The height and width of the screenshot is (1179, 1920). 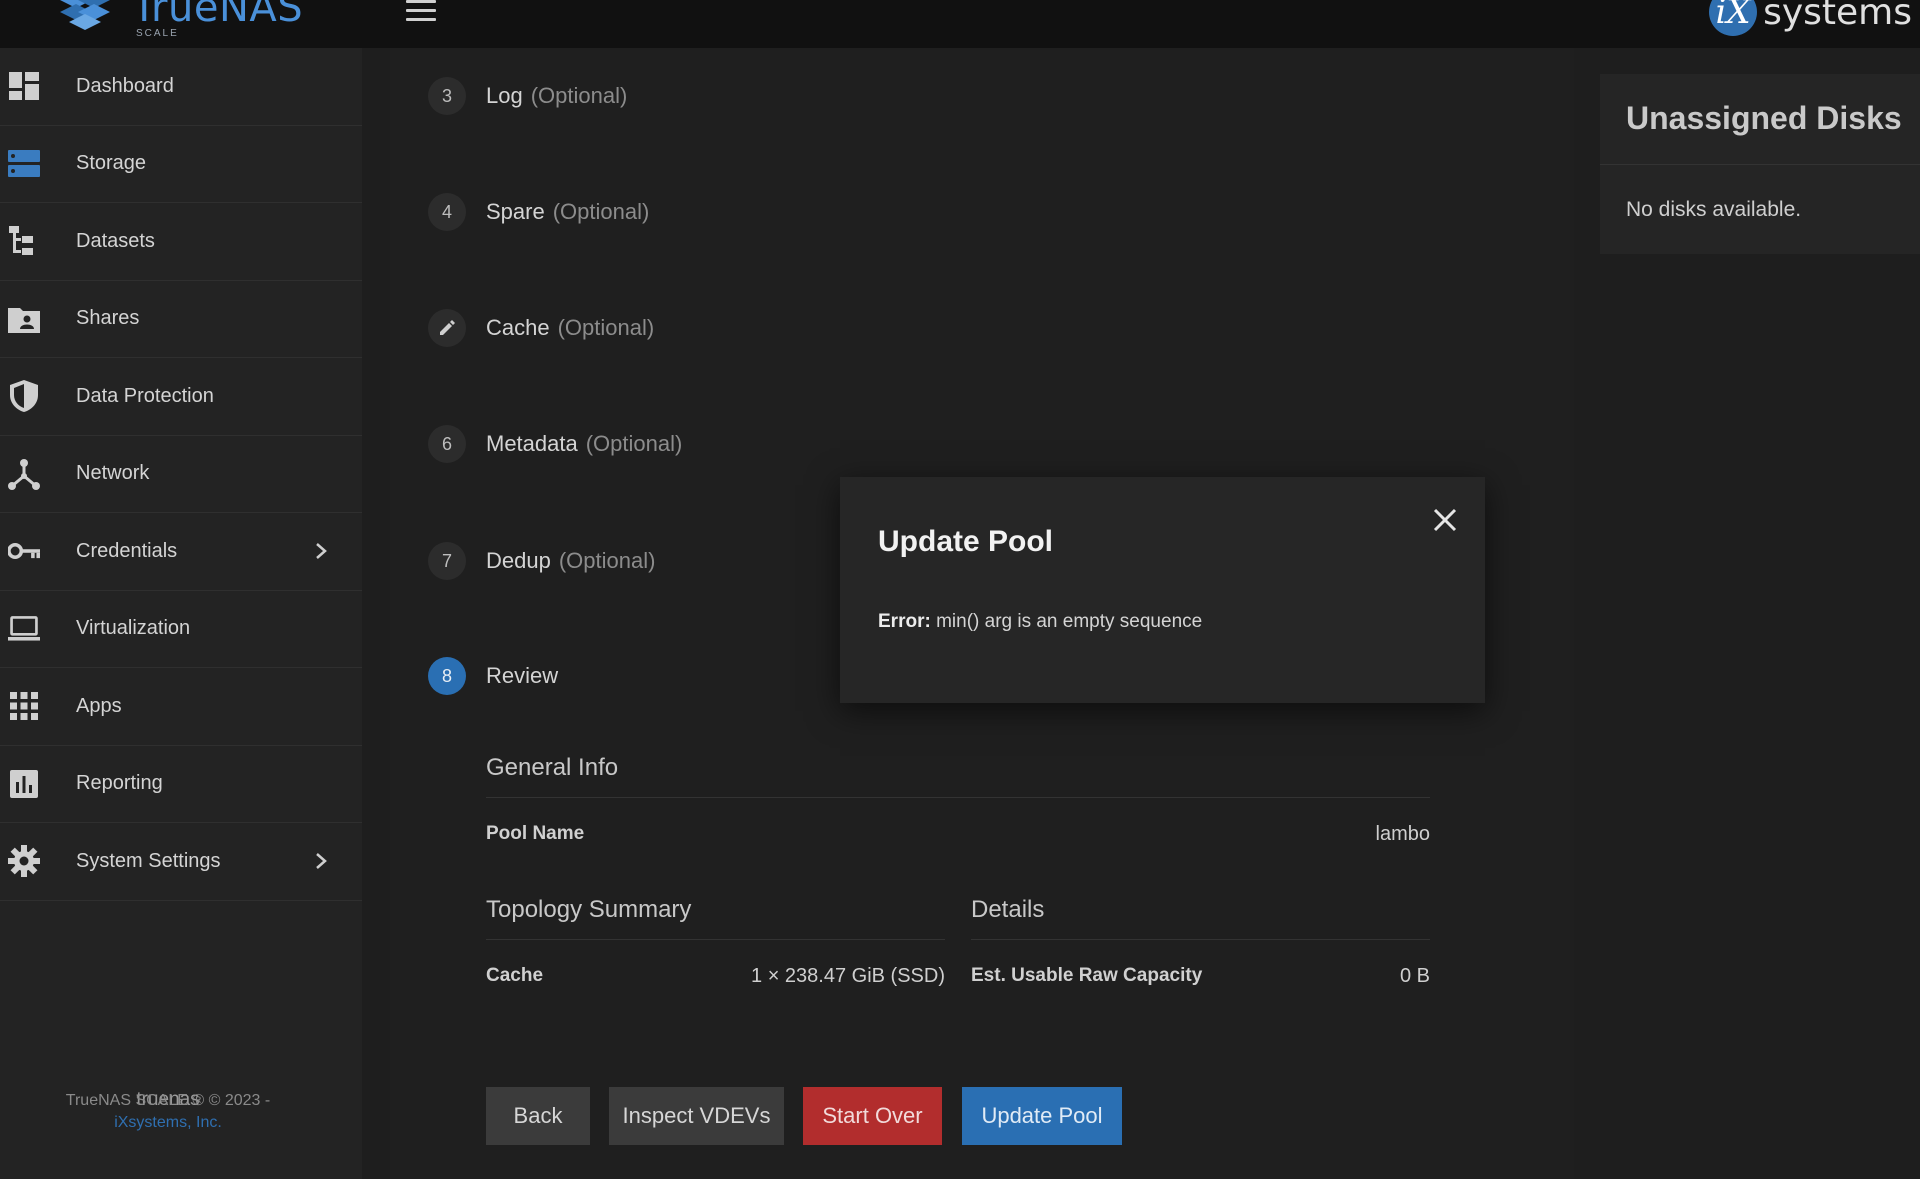 I want to click on close-icon, so click(x=1445, y=520).